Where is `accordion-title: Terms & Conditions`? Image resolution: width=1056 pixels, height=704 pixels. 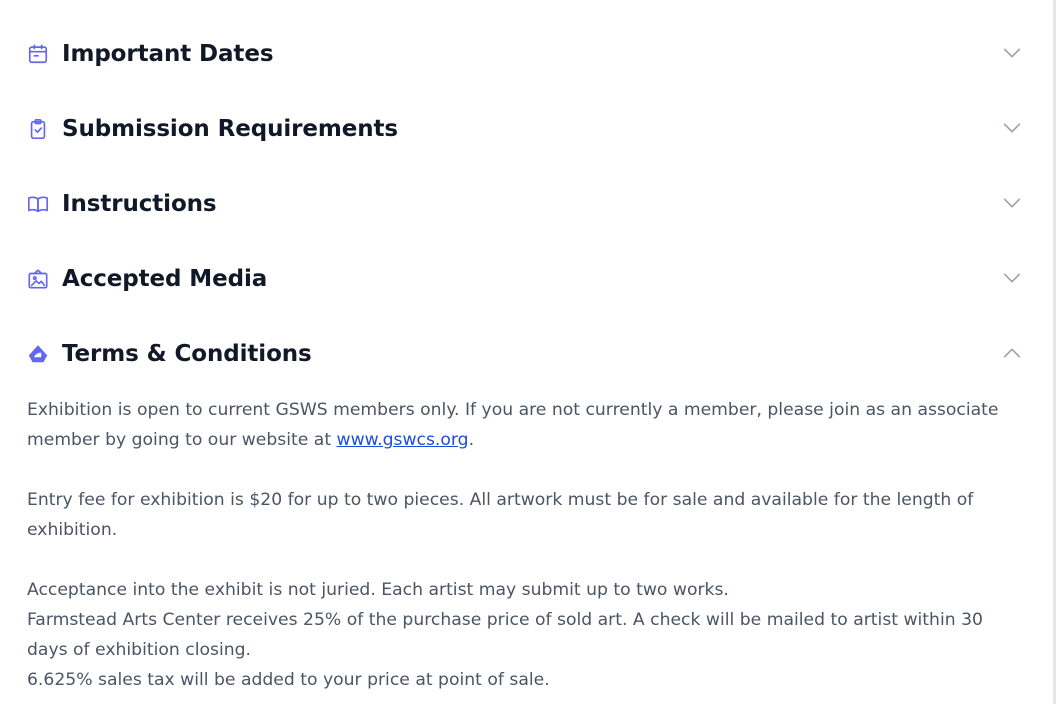
accordion-title: Terms & Conditions is located at coordinates (187, 353).